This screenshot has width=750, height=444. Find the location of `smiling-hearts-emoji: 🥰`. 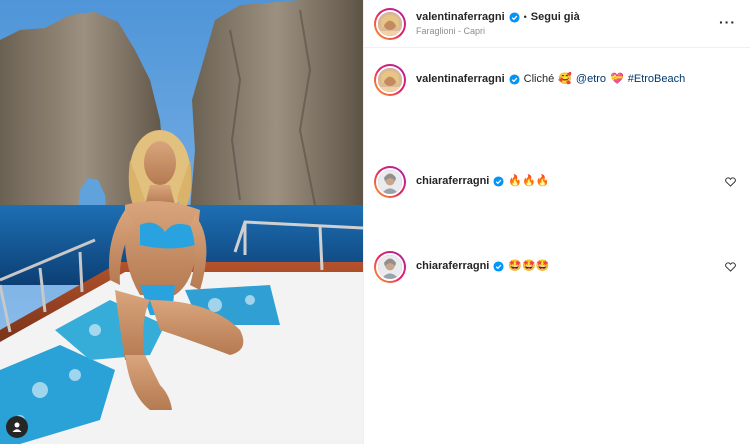

smiling-hearts-emoji: 🥰 is located at coordinates (565, 79).